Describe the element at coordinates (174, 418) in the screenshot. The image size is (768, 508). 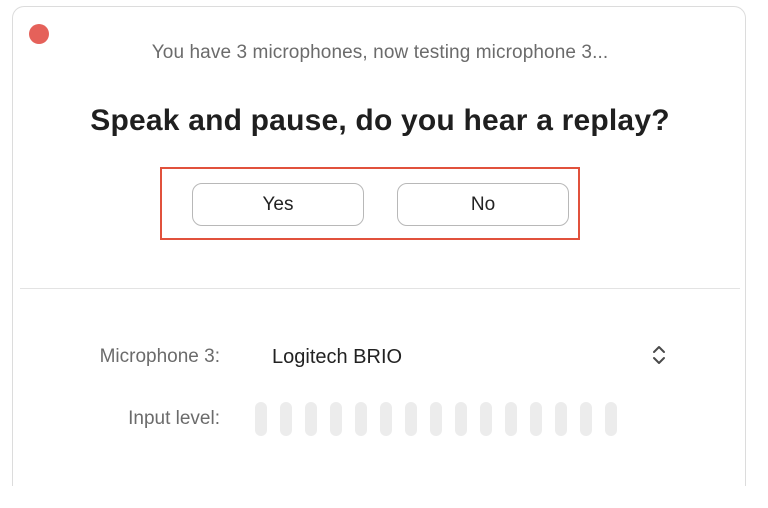
I see `input-level-label: Input level:` at that location.